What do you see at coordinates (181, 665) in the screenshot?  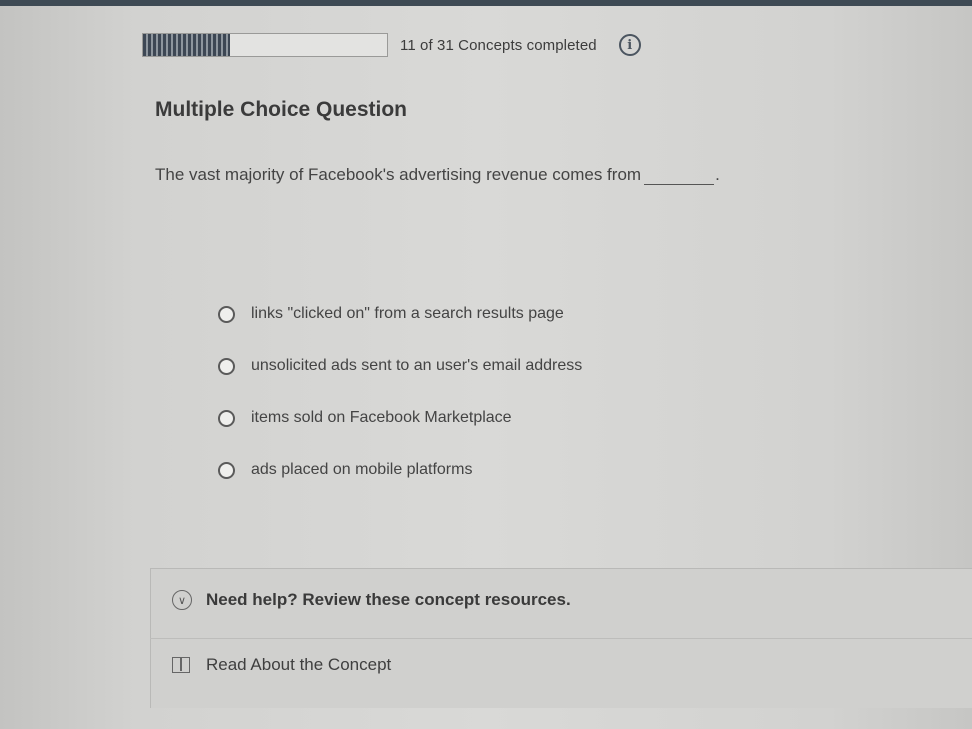 I see `book-icon` at bounding box center [181, 665].